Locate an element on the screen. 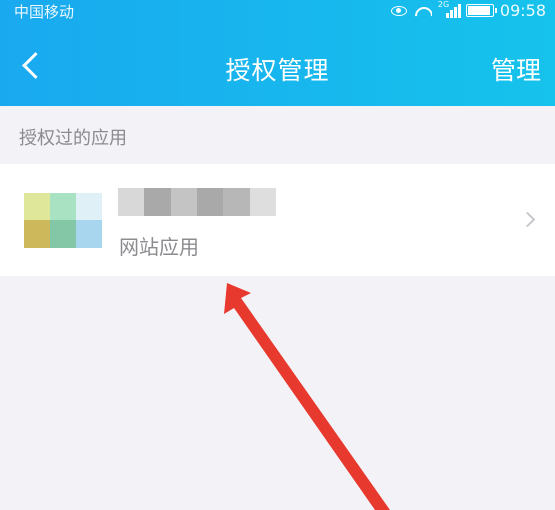 This screenshot has width=555, height=510. arrow-icon is located at coordinates (307, 396).